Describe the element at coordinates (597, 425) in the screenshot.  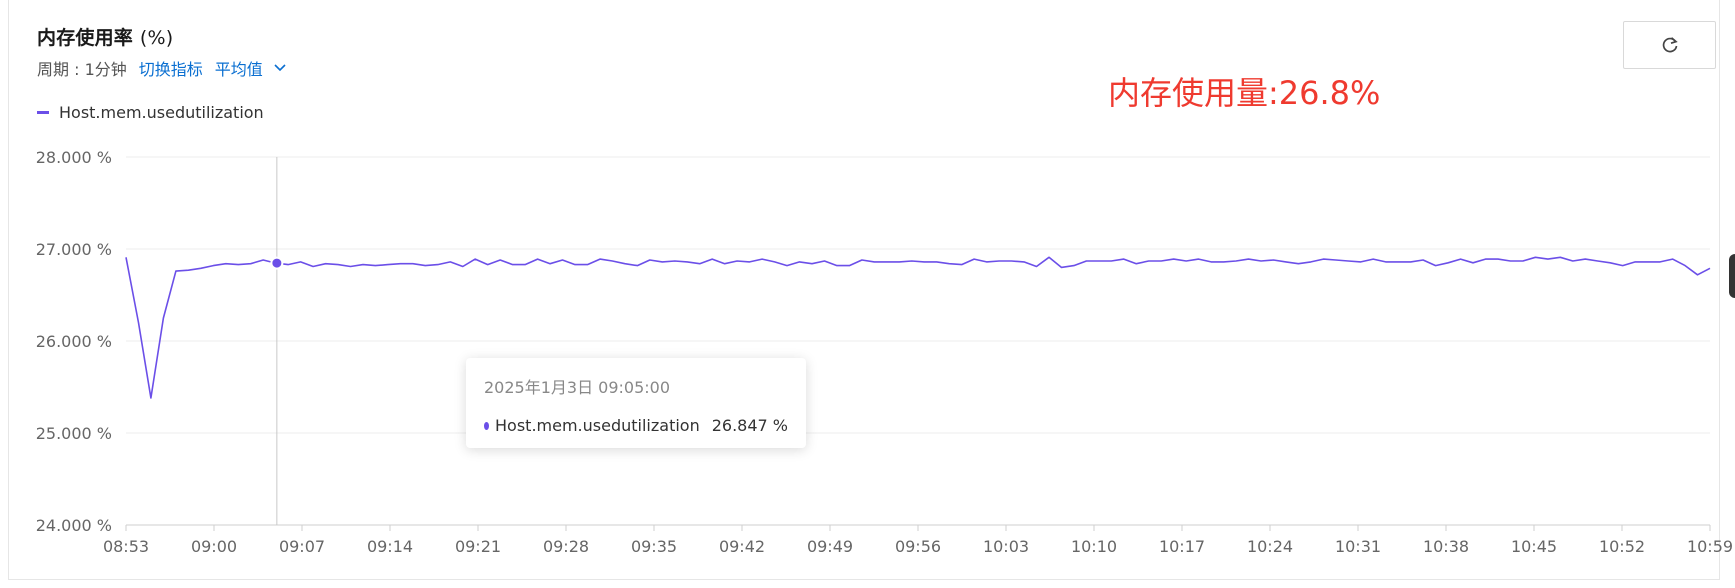
I see `tooltip-series-name: Host.mem.usedutilization` at that location.